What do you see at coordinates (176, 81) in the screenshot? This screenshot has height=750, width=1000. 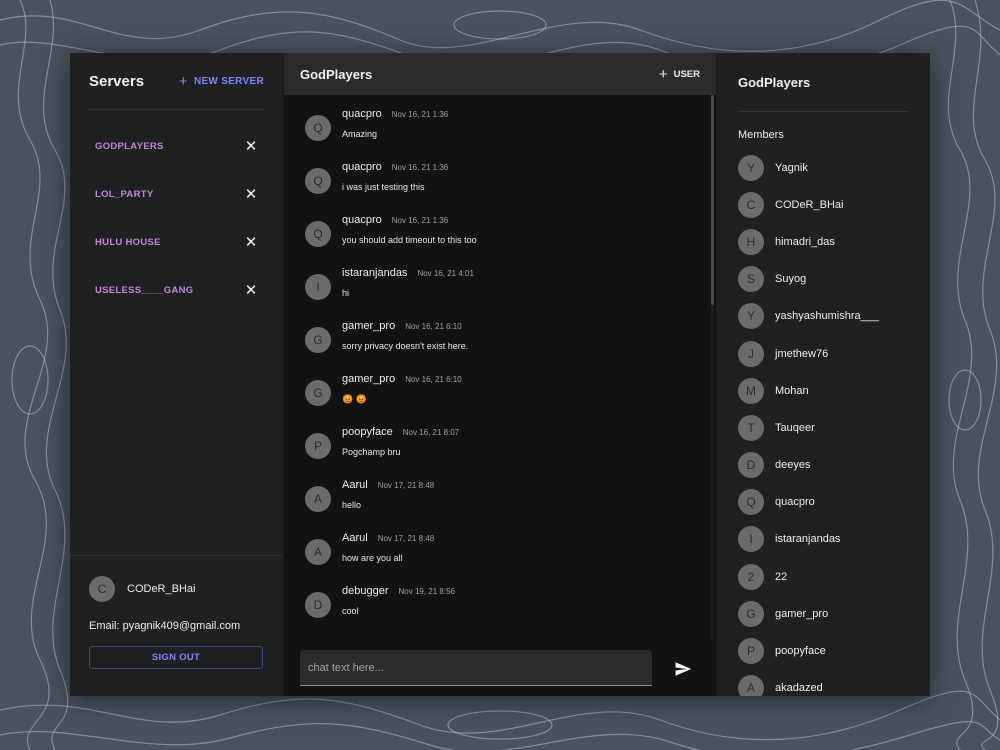 I see `servers-header: Servers + NEW SERVER` at bounding box center [176, 81].